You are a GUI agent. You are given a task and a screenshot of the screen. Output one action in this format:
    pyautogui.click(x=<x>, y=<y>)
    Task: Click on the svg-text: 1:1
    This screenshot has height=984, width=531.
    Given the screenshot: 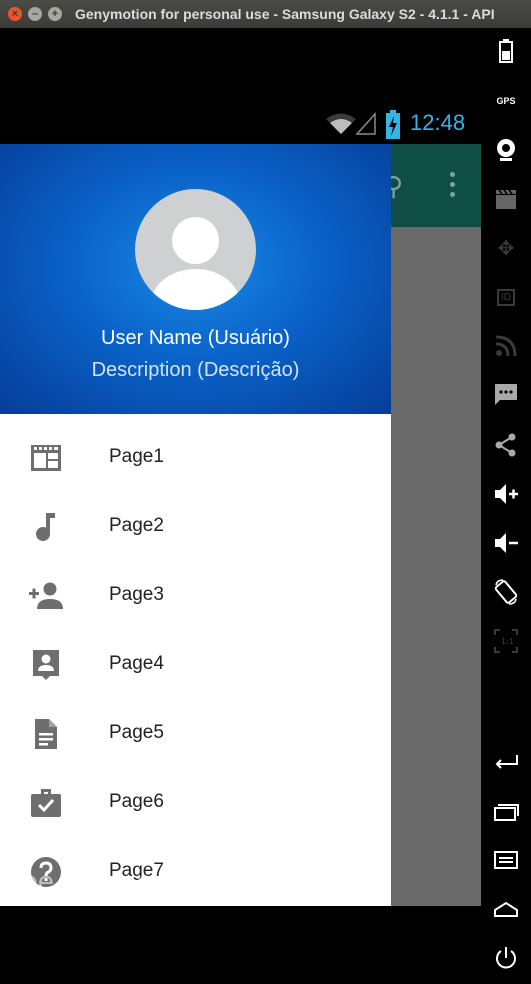 What is the action you would take?
    pyautogui.click(x=507, y=641)
    